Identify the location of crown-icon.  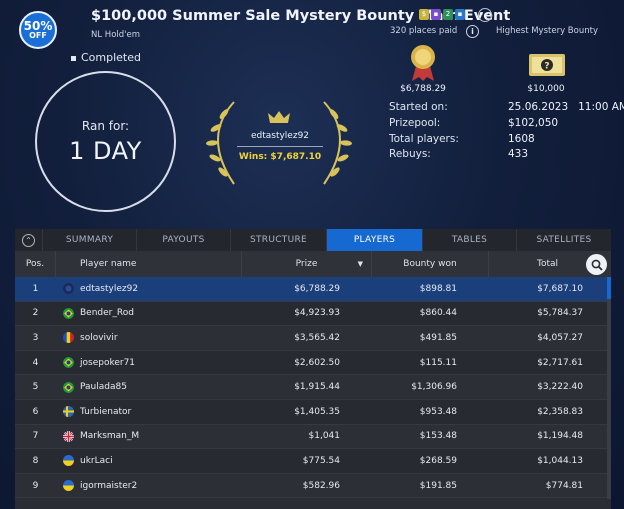
(279, 117).